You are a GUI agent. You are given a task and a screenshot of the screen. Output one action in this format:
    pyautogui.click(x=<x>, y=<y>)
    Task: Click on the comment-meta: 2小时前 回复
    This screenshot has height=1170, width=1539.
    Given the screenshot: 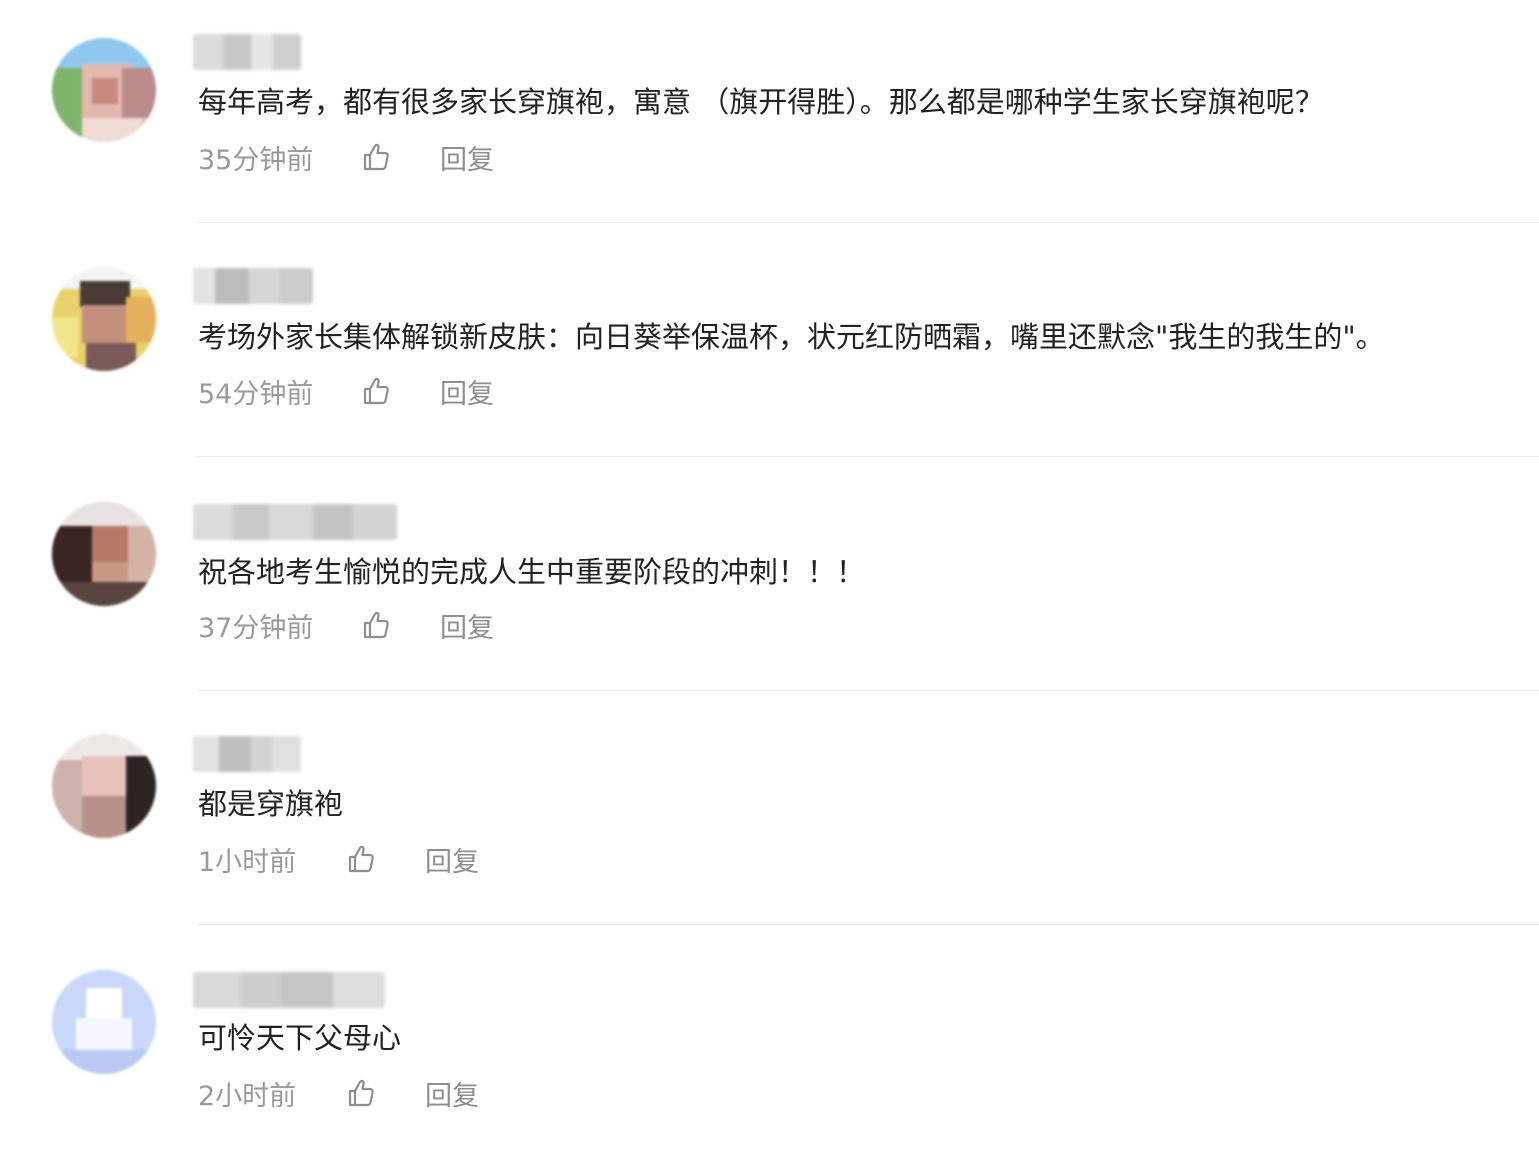 What is the action you would take?
    pyautogui.click(x=338, y=1093)
    